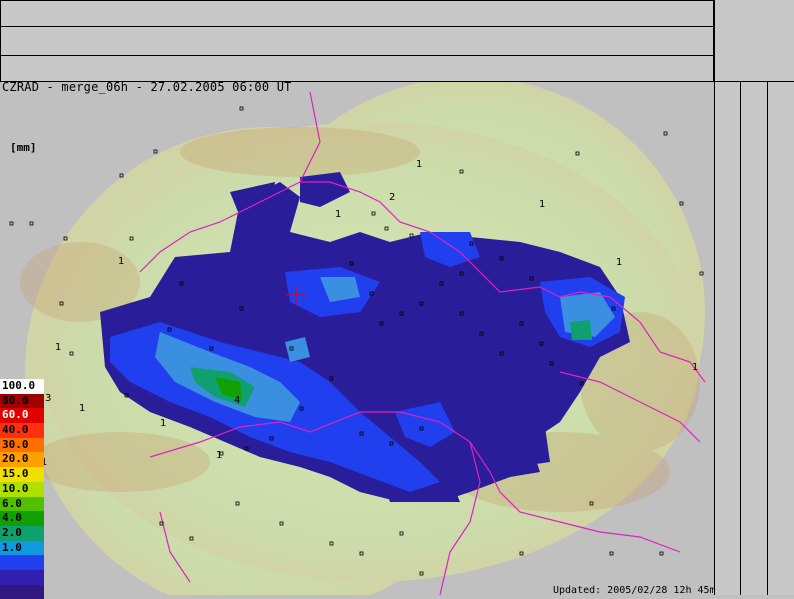 The height and width of the screenshot is (599, 794). Describe the element at coordinates (357, 68) in the screenshot. I see `third-panel` at that location.